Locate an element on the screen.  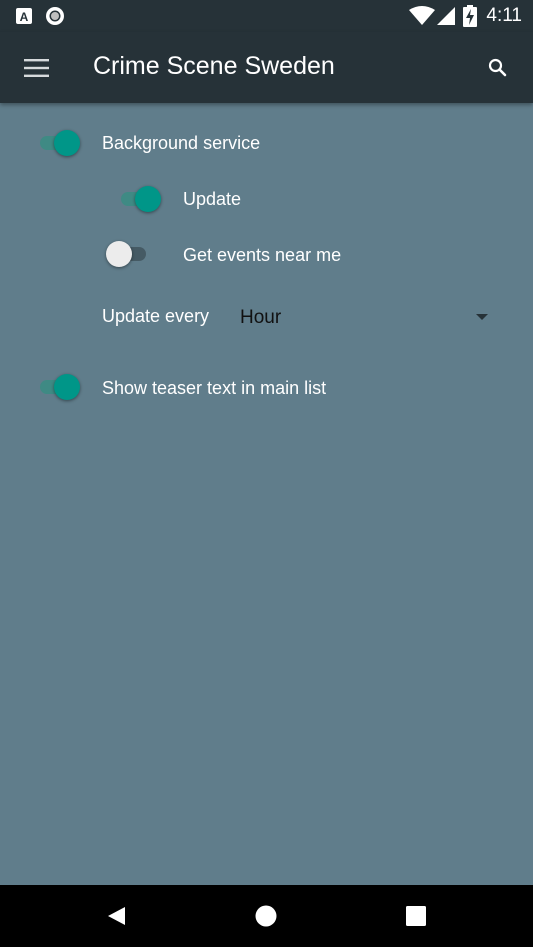
update-every-label: Update every is located at coordinates (156, 316).